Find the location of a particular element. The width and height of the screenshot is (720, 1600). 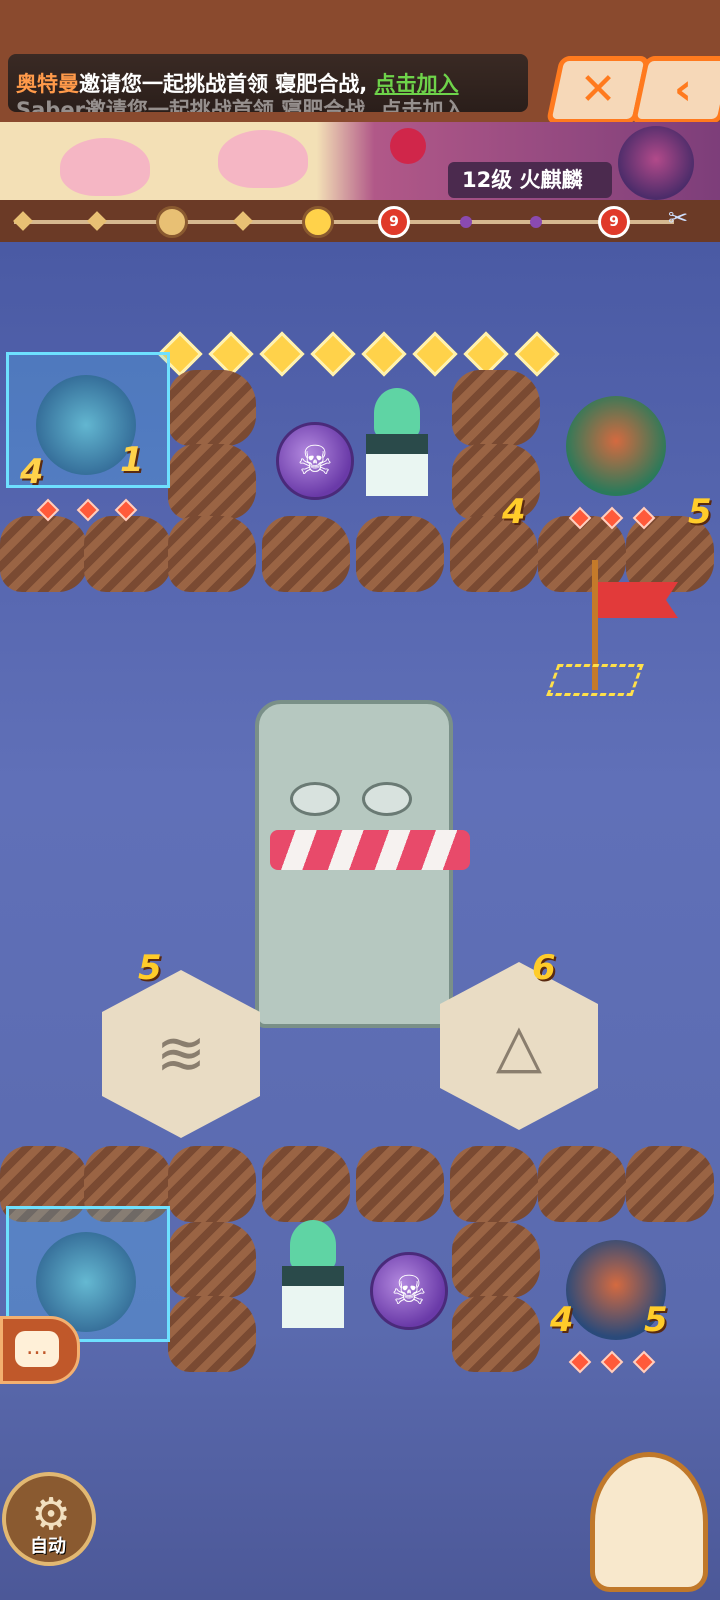

ghost-attack-number: 4 is located at coordinates (32, 472).